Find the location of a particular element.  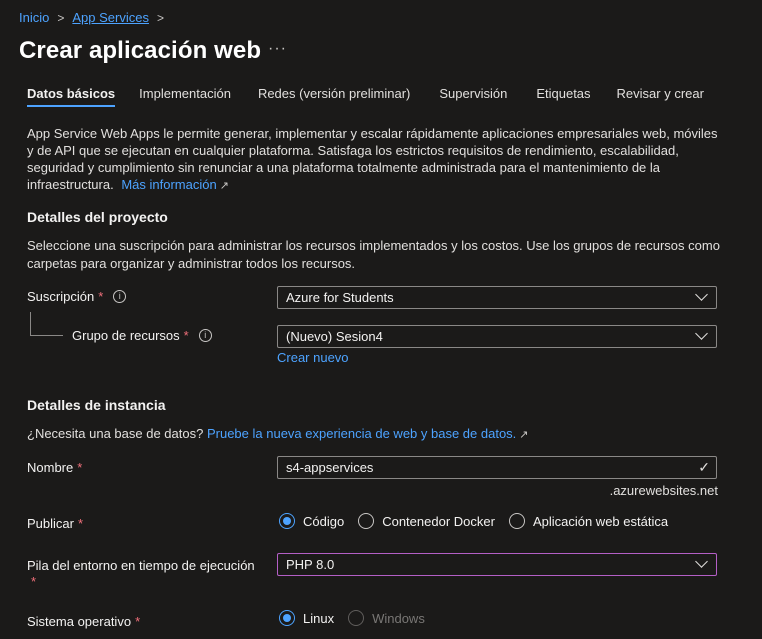

tab-networking: Redes (versión preliminar) is located at coordinates (334, 96).